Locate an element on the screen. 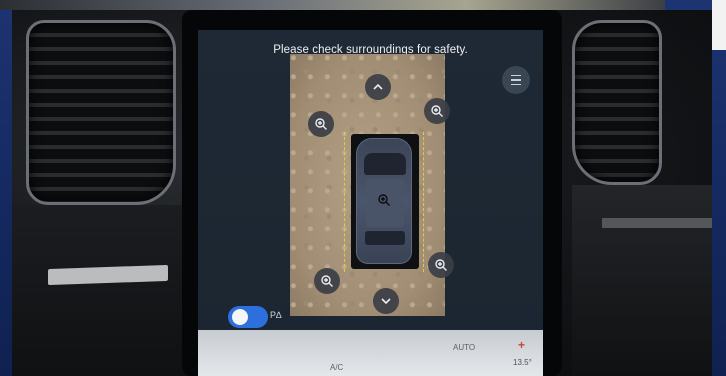 This screenshot has width=726, height=376. toggle-knob is located at coordinates (240, 317).